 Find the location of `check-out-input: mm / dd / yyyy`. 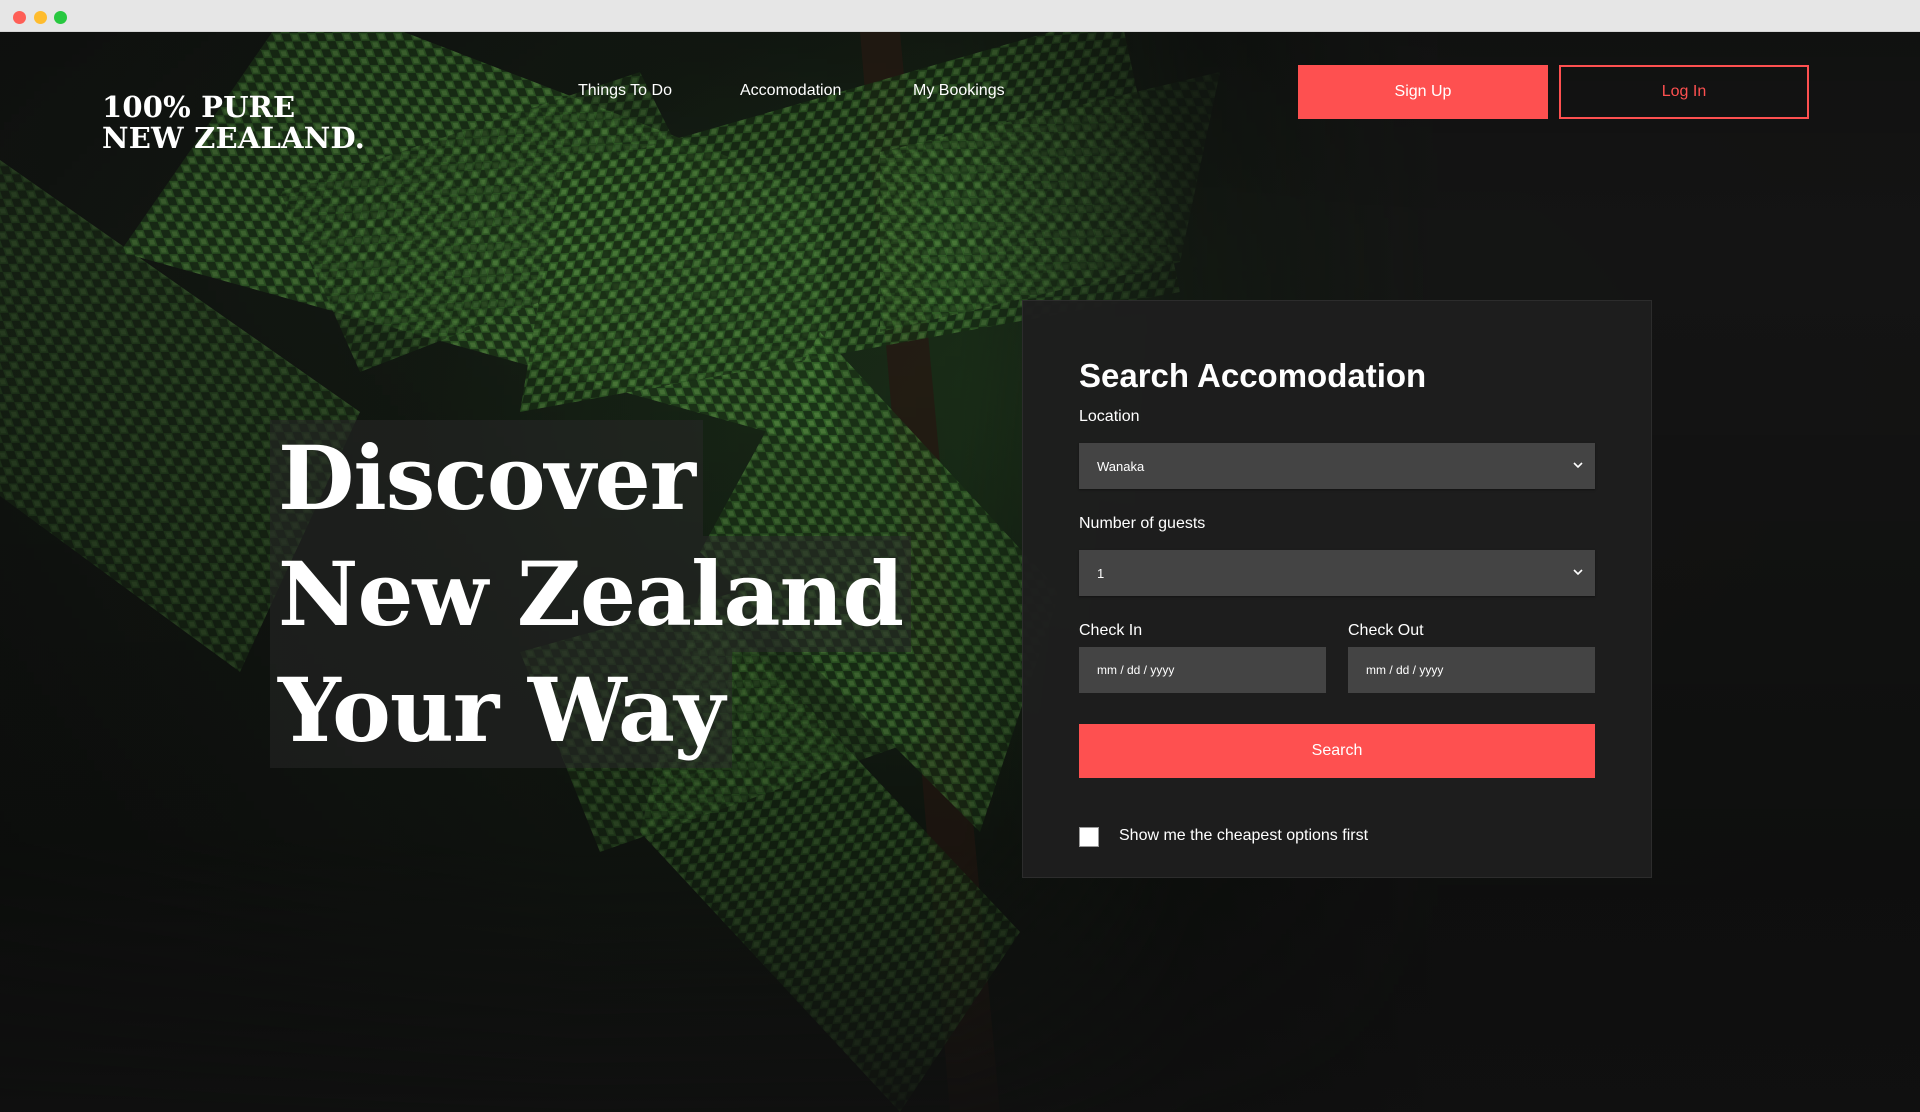

check-out-input: mm / dd / yyyy is located at coordinates (1471, 670).